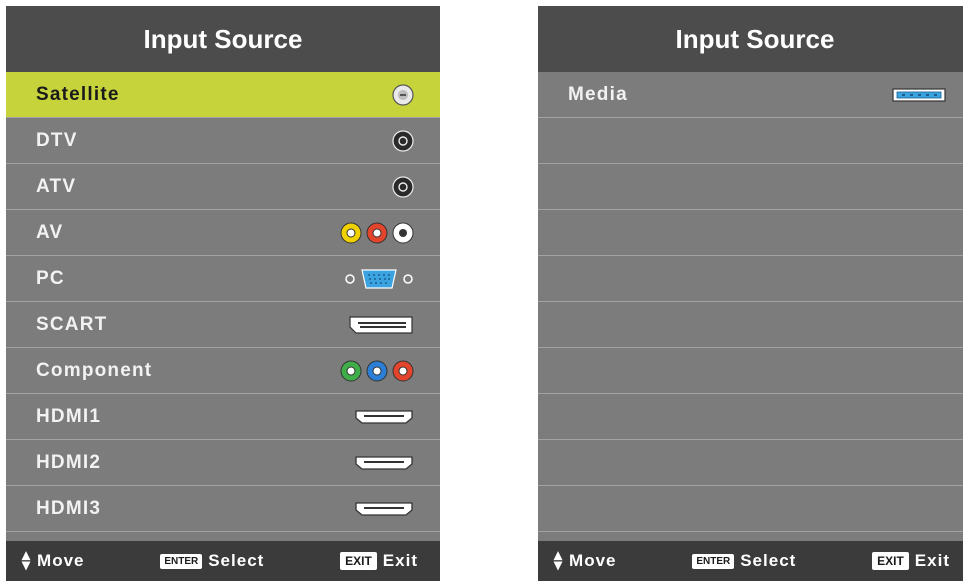 The height and width of the screenshot is (585, 963). Describe the element at coordinates (223, 417) in the screenshot. I see `source-item-hdmi1: HDMI1` at that location.